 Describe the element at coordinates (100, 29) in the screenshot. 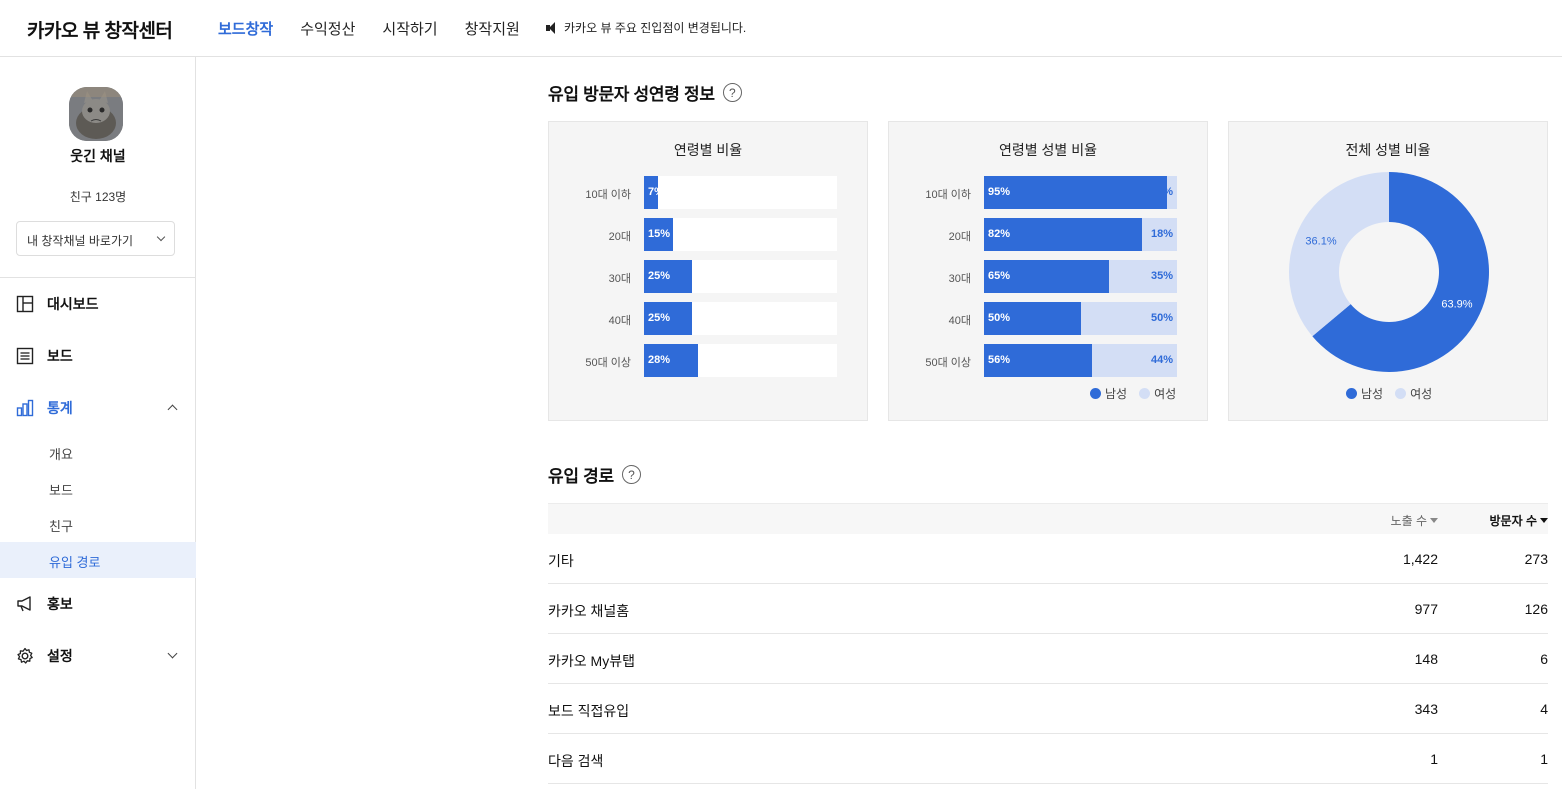

I see `brand-logo: 카카오 뷰 창작센터` at that location.